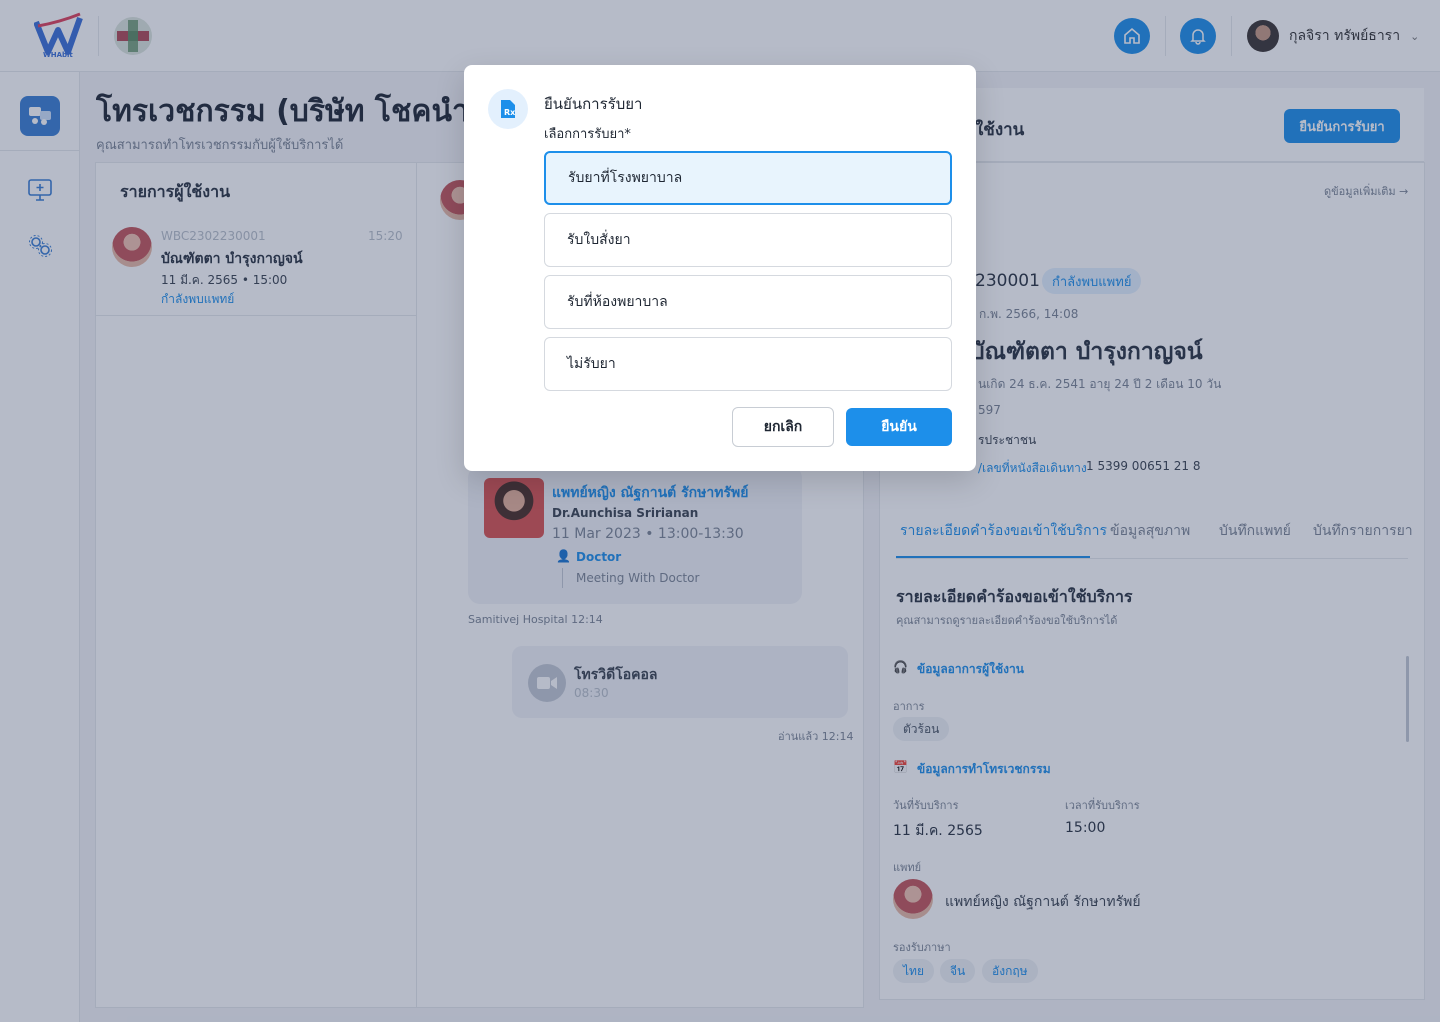  I want to click on option-hospital-pickup: รับยาที่โรงพยาบาล, so click(748, 178).